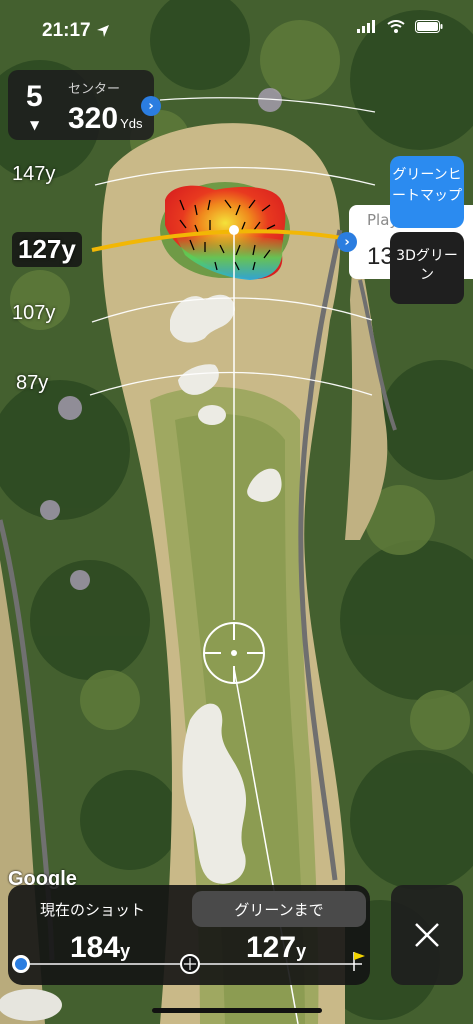 Image resolution: width=473 pixels, height=1024 pixels. I want to click on tab-to-green: グリーンまで, so click(279, 909).